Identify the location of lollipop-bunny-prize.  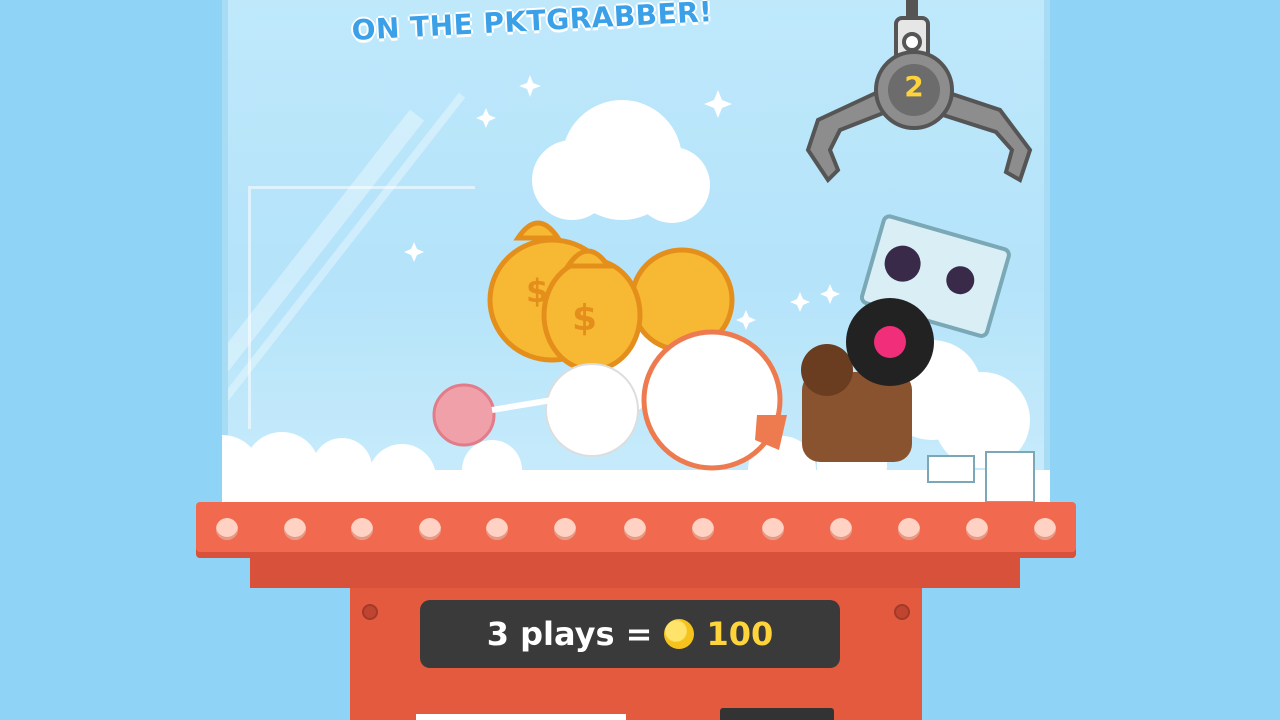
(535, 410).